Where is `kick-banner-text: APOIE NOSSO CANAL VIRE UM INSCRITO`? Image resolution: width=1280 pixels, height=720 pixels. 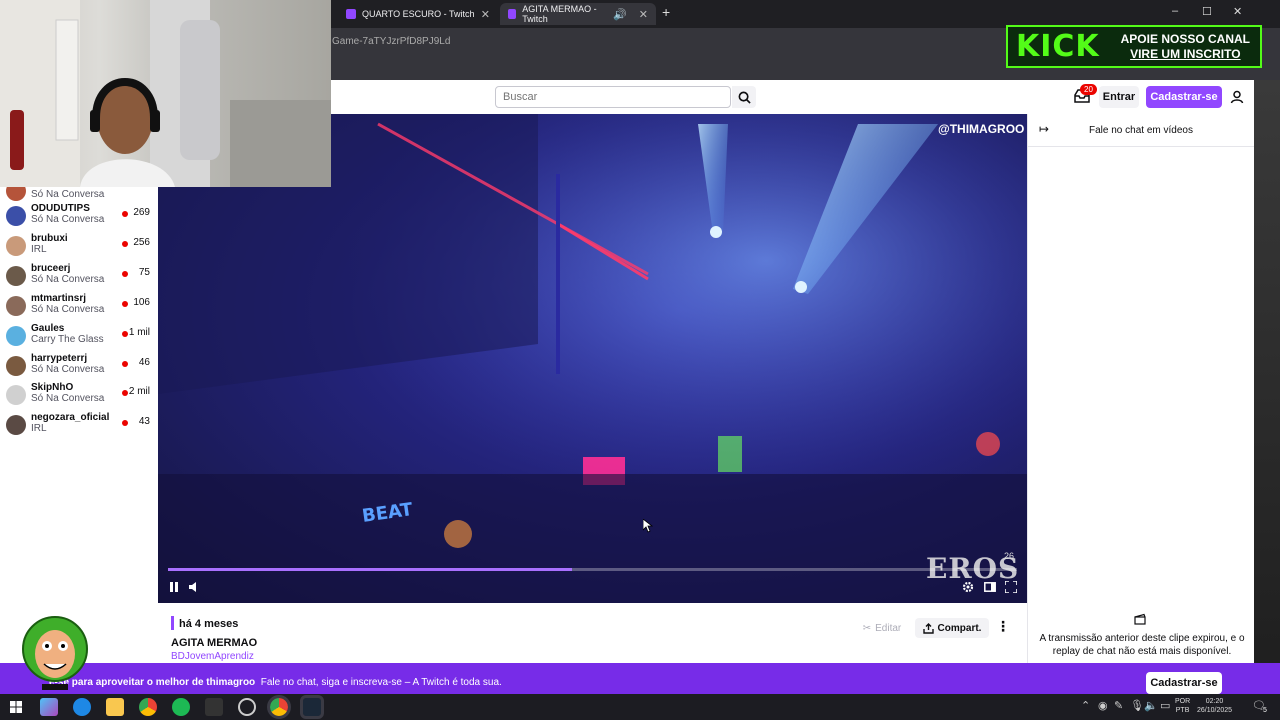
kick-banner-text: APOIE NOSSO CANAL VIRE UM INSCRITO is located at coordinates (1185, 47).